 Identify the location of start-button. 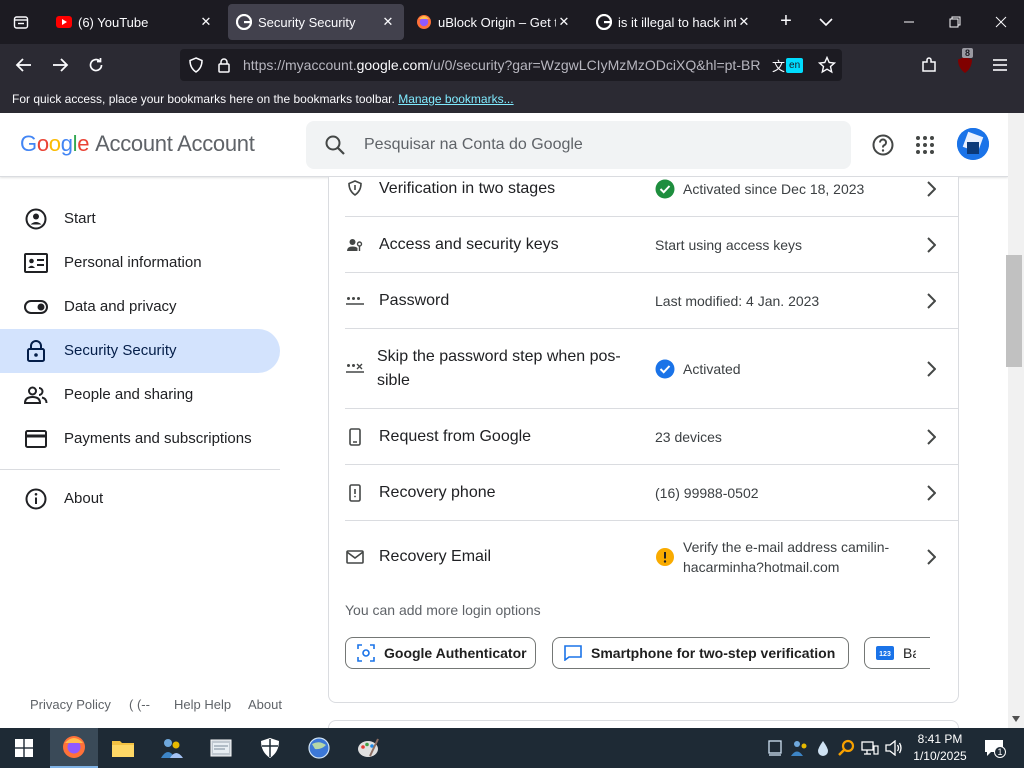
(24, 748).